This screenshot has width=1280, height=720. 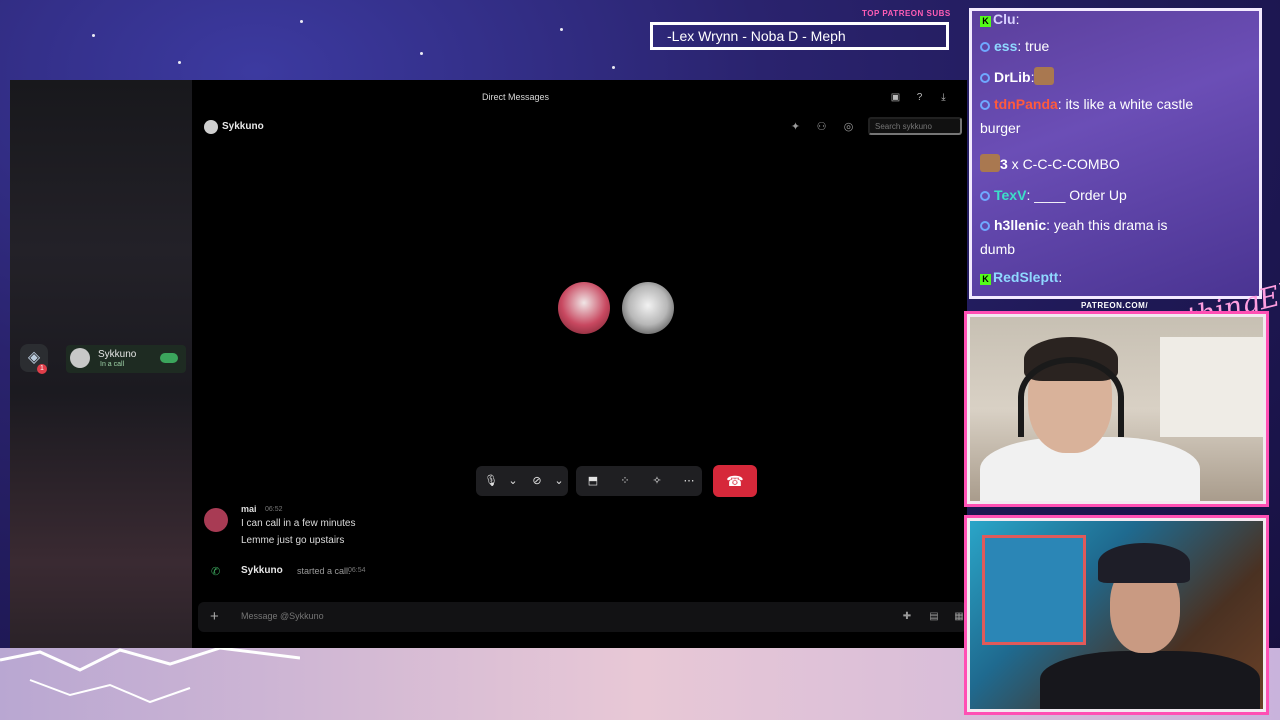 What do you see at coordinates (243, 126) in the screenshot?
I see `channel-name: Sykkuno` at bounding box center [243, 126].